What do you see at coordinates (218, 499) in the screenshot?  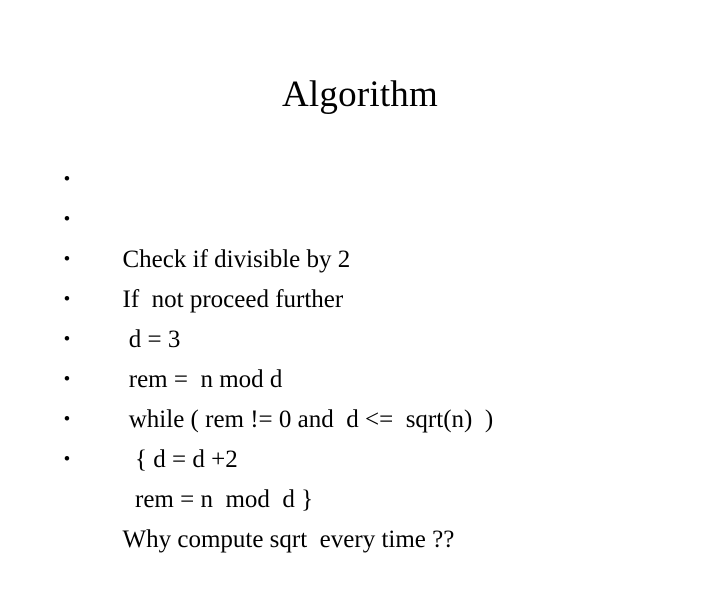 I see `list-item-label: rem = n mod d }` at bounding box center [218, 499].